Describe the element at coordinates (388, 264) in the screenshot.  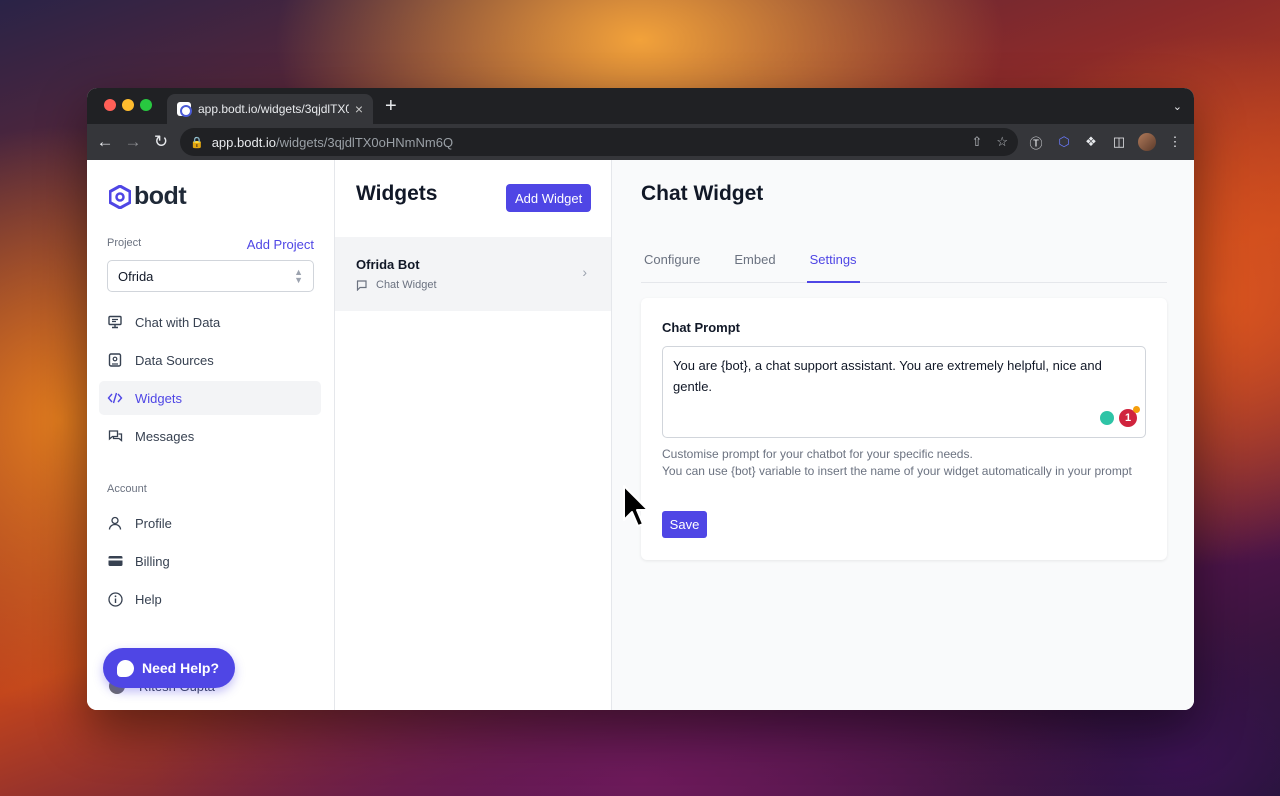
I see `widget-name: Ofrida Bot` at that location.